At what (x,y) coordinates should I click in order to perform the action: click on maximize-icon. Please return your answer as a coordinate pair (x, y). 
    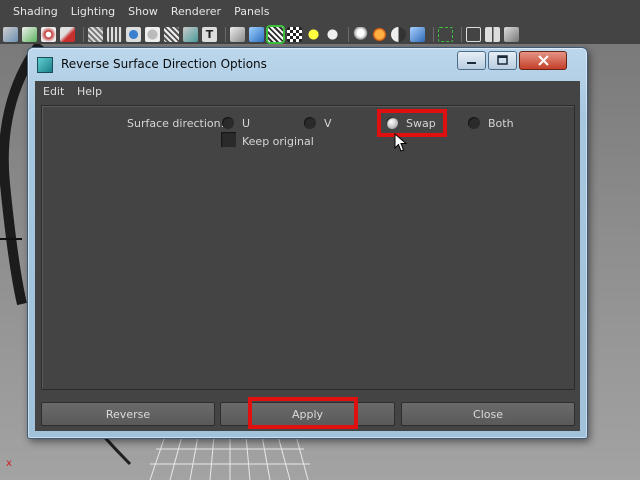
    Looking at the image, I should click on (502, 60).